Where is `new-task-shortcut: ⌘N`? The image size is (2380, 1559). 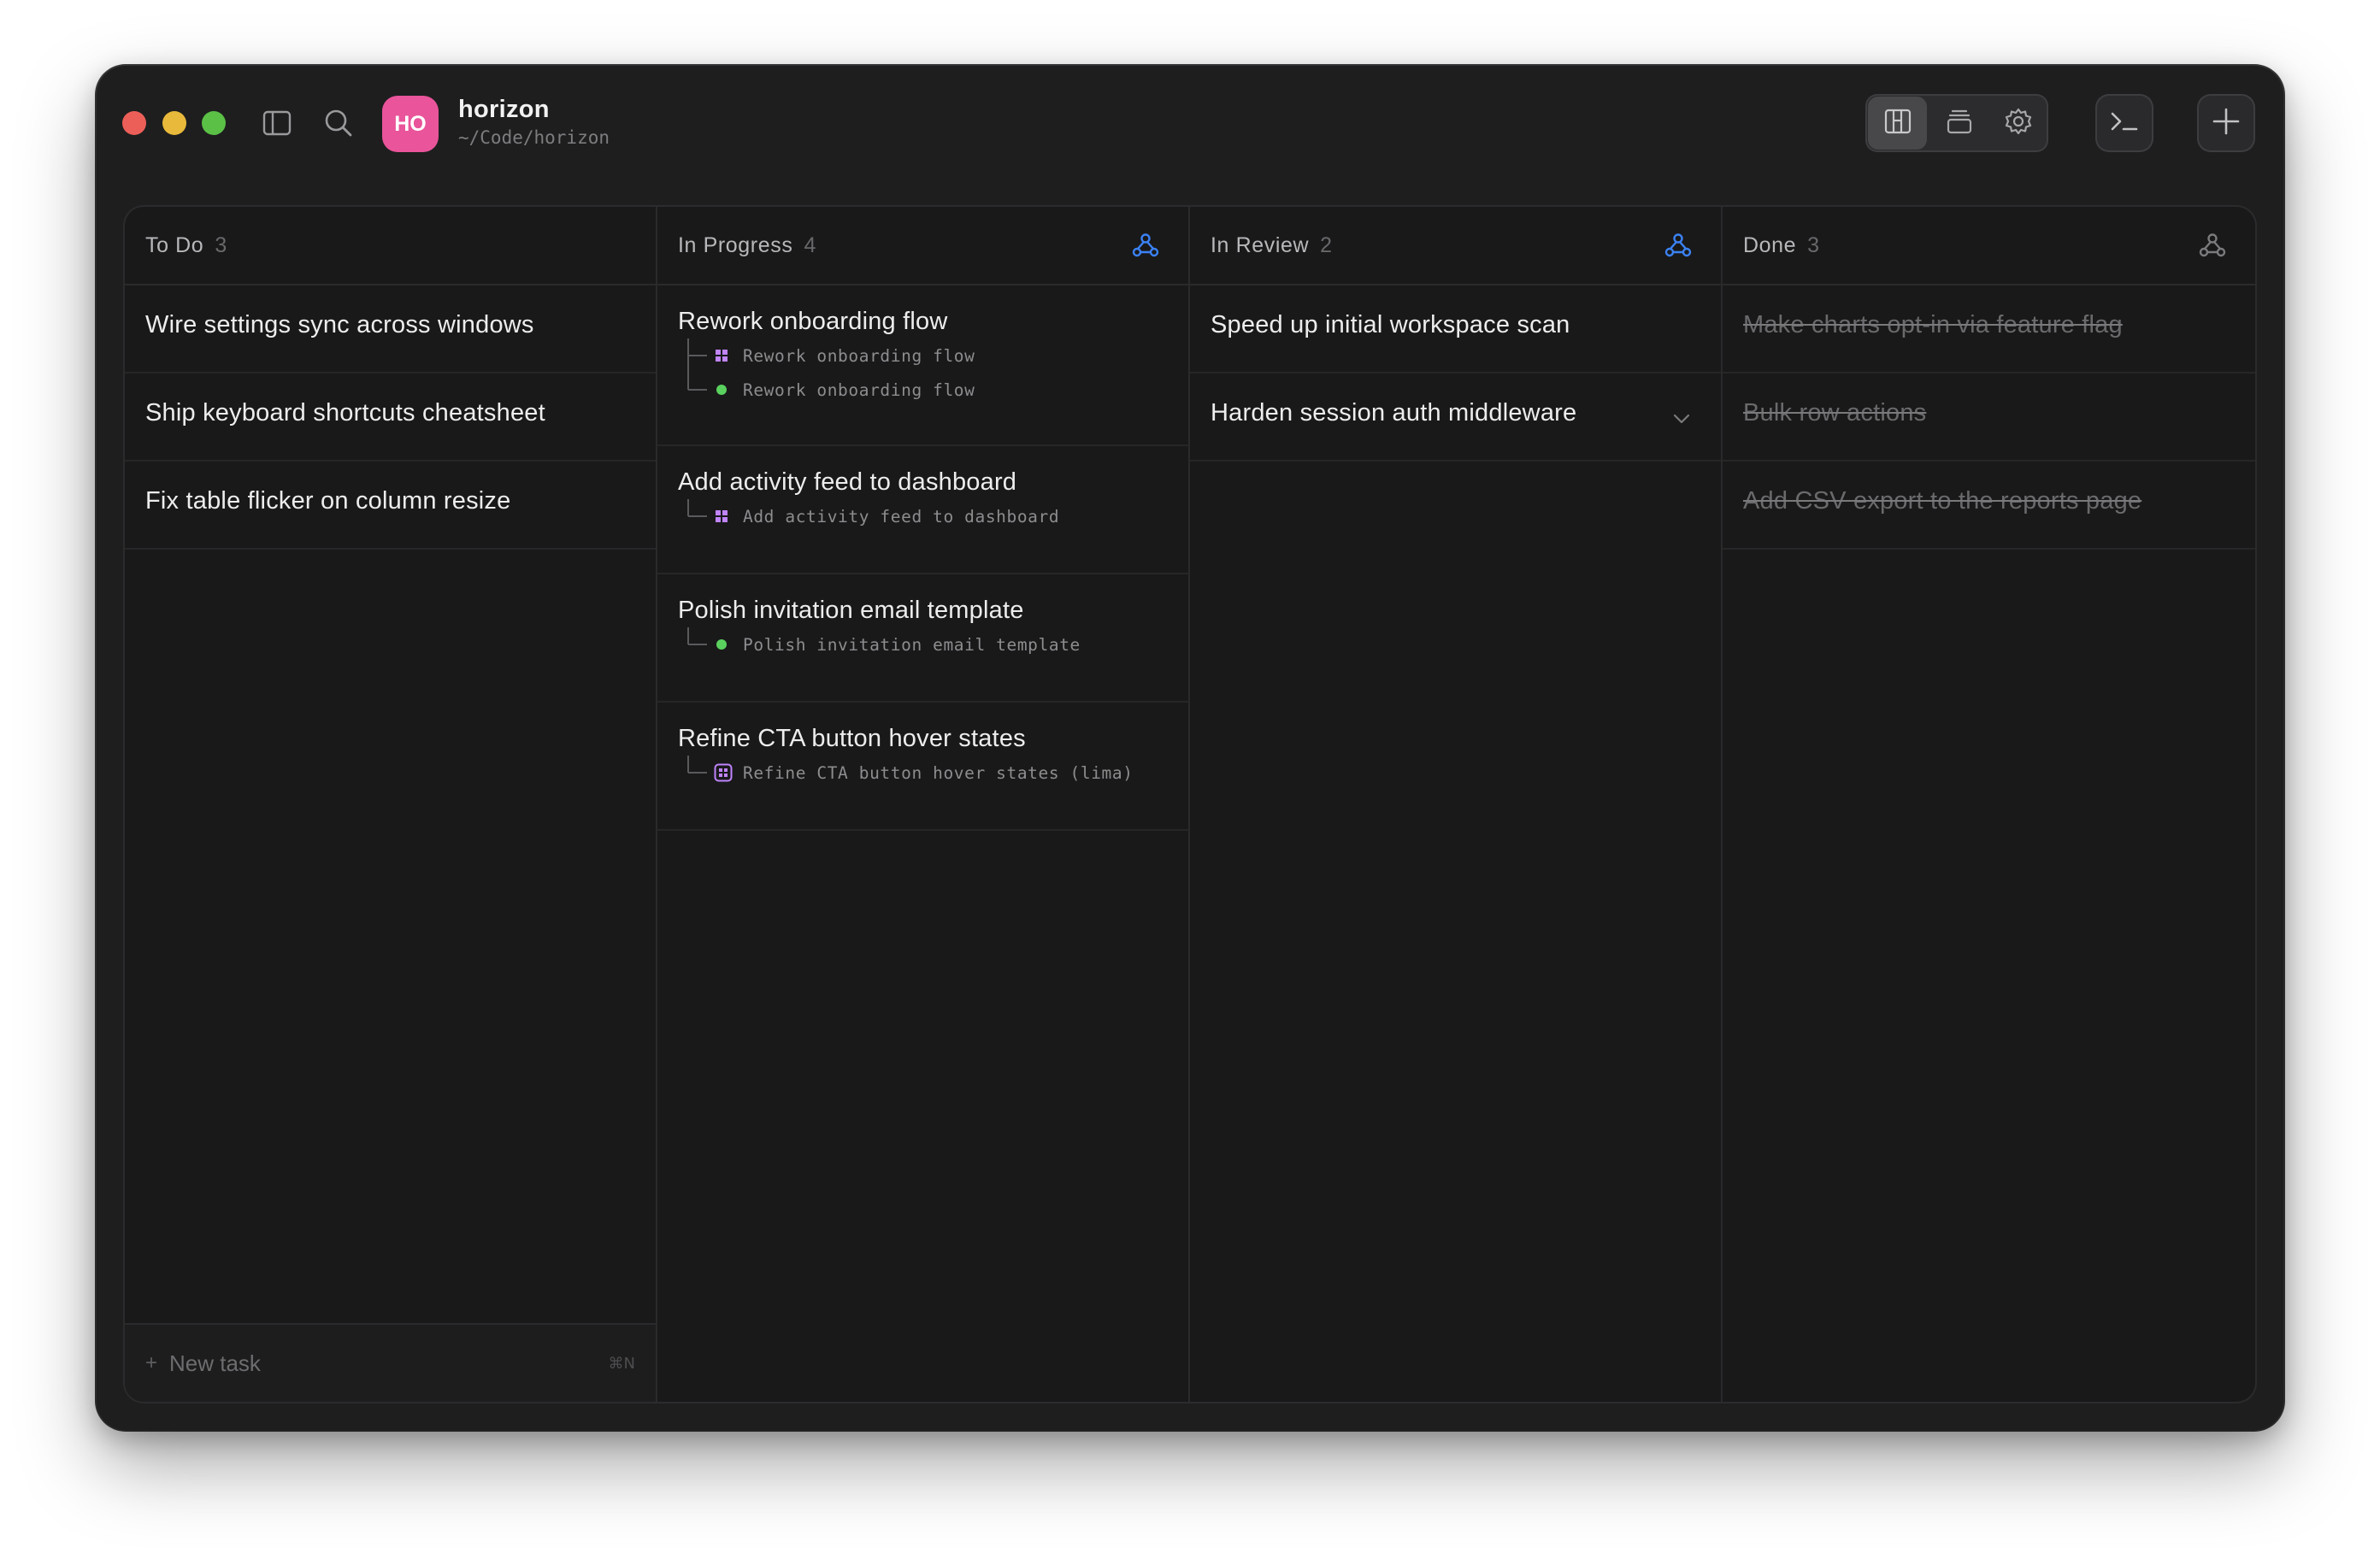 new-task-shortcut: ⌘N is located at coordinates (621, 1364).